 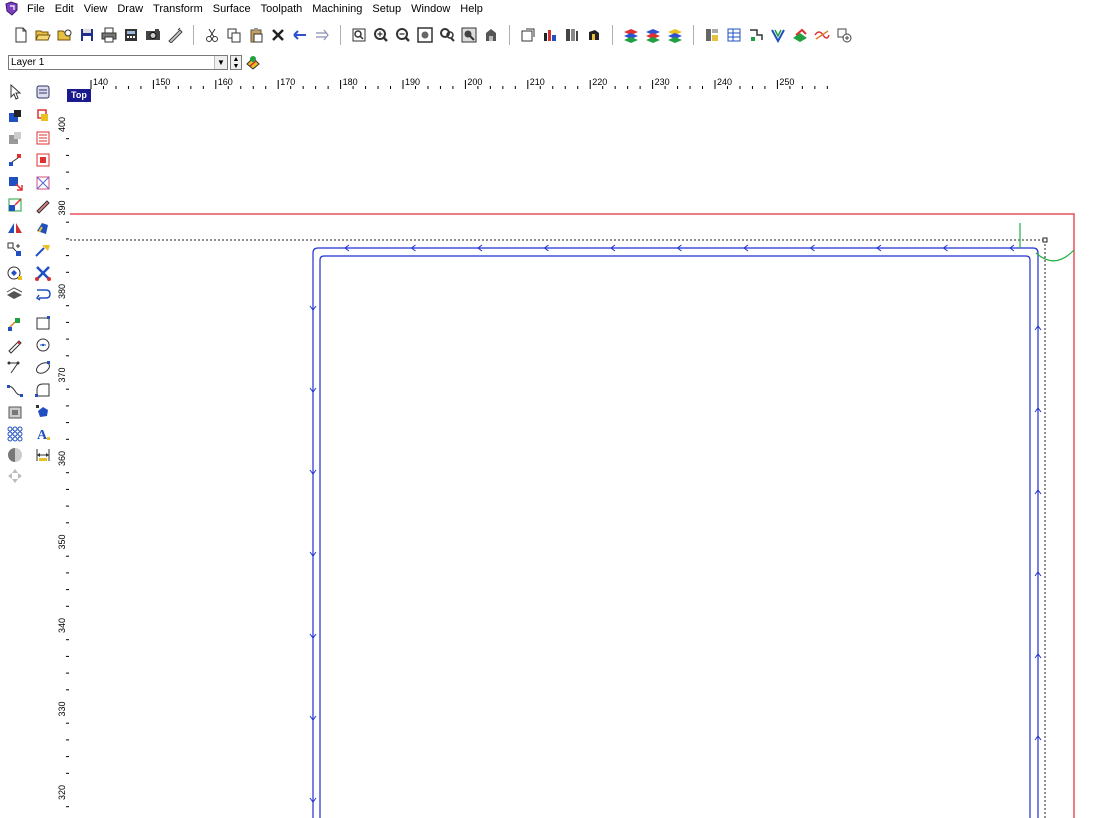 What do you see at coordinates (62, 374) in the screenshot?
I see `ruler-y-label: 370` at bounding box center [62, 374].